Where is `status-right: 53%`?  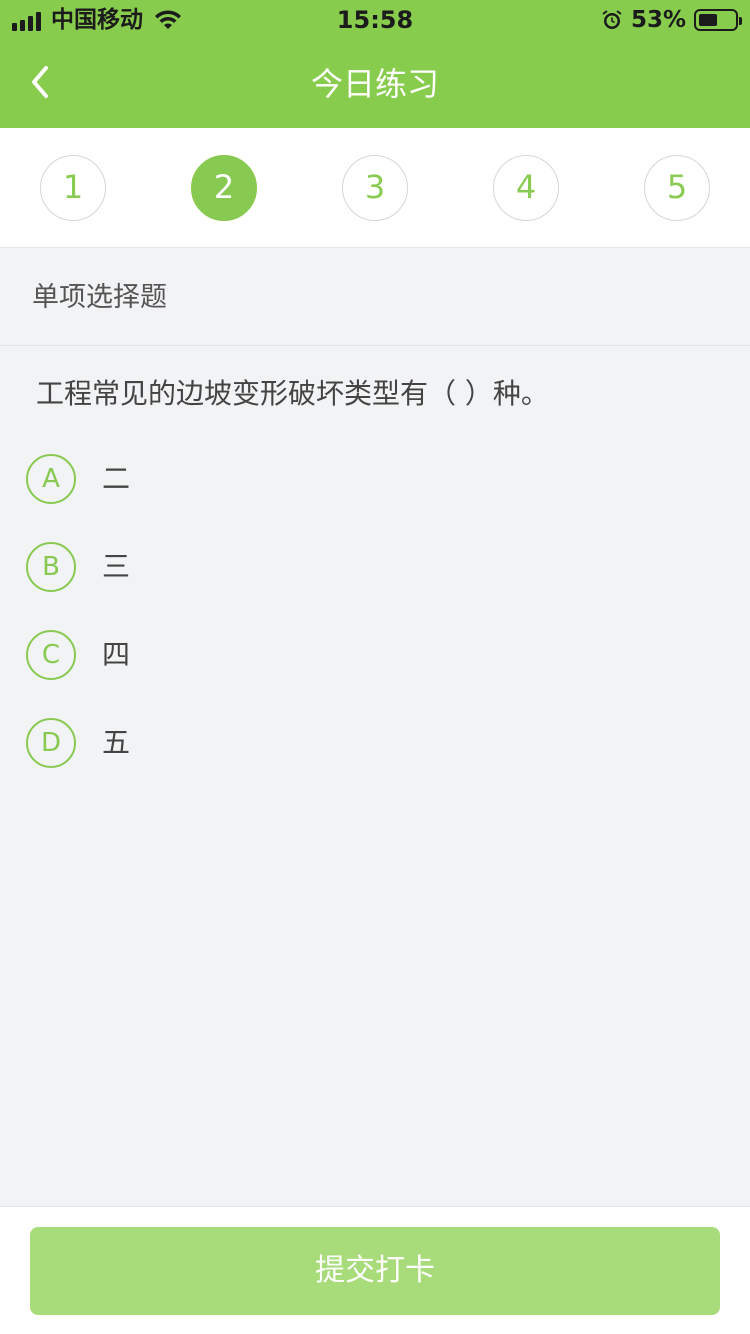 status-right: 53% is located at coordinates (671, 20).